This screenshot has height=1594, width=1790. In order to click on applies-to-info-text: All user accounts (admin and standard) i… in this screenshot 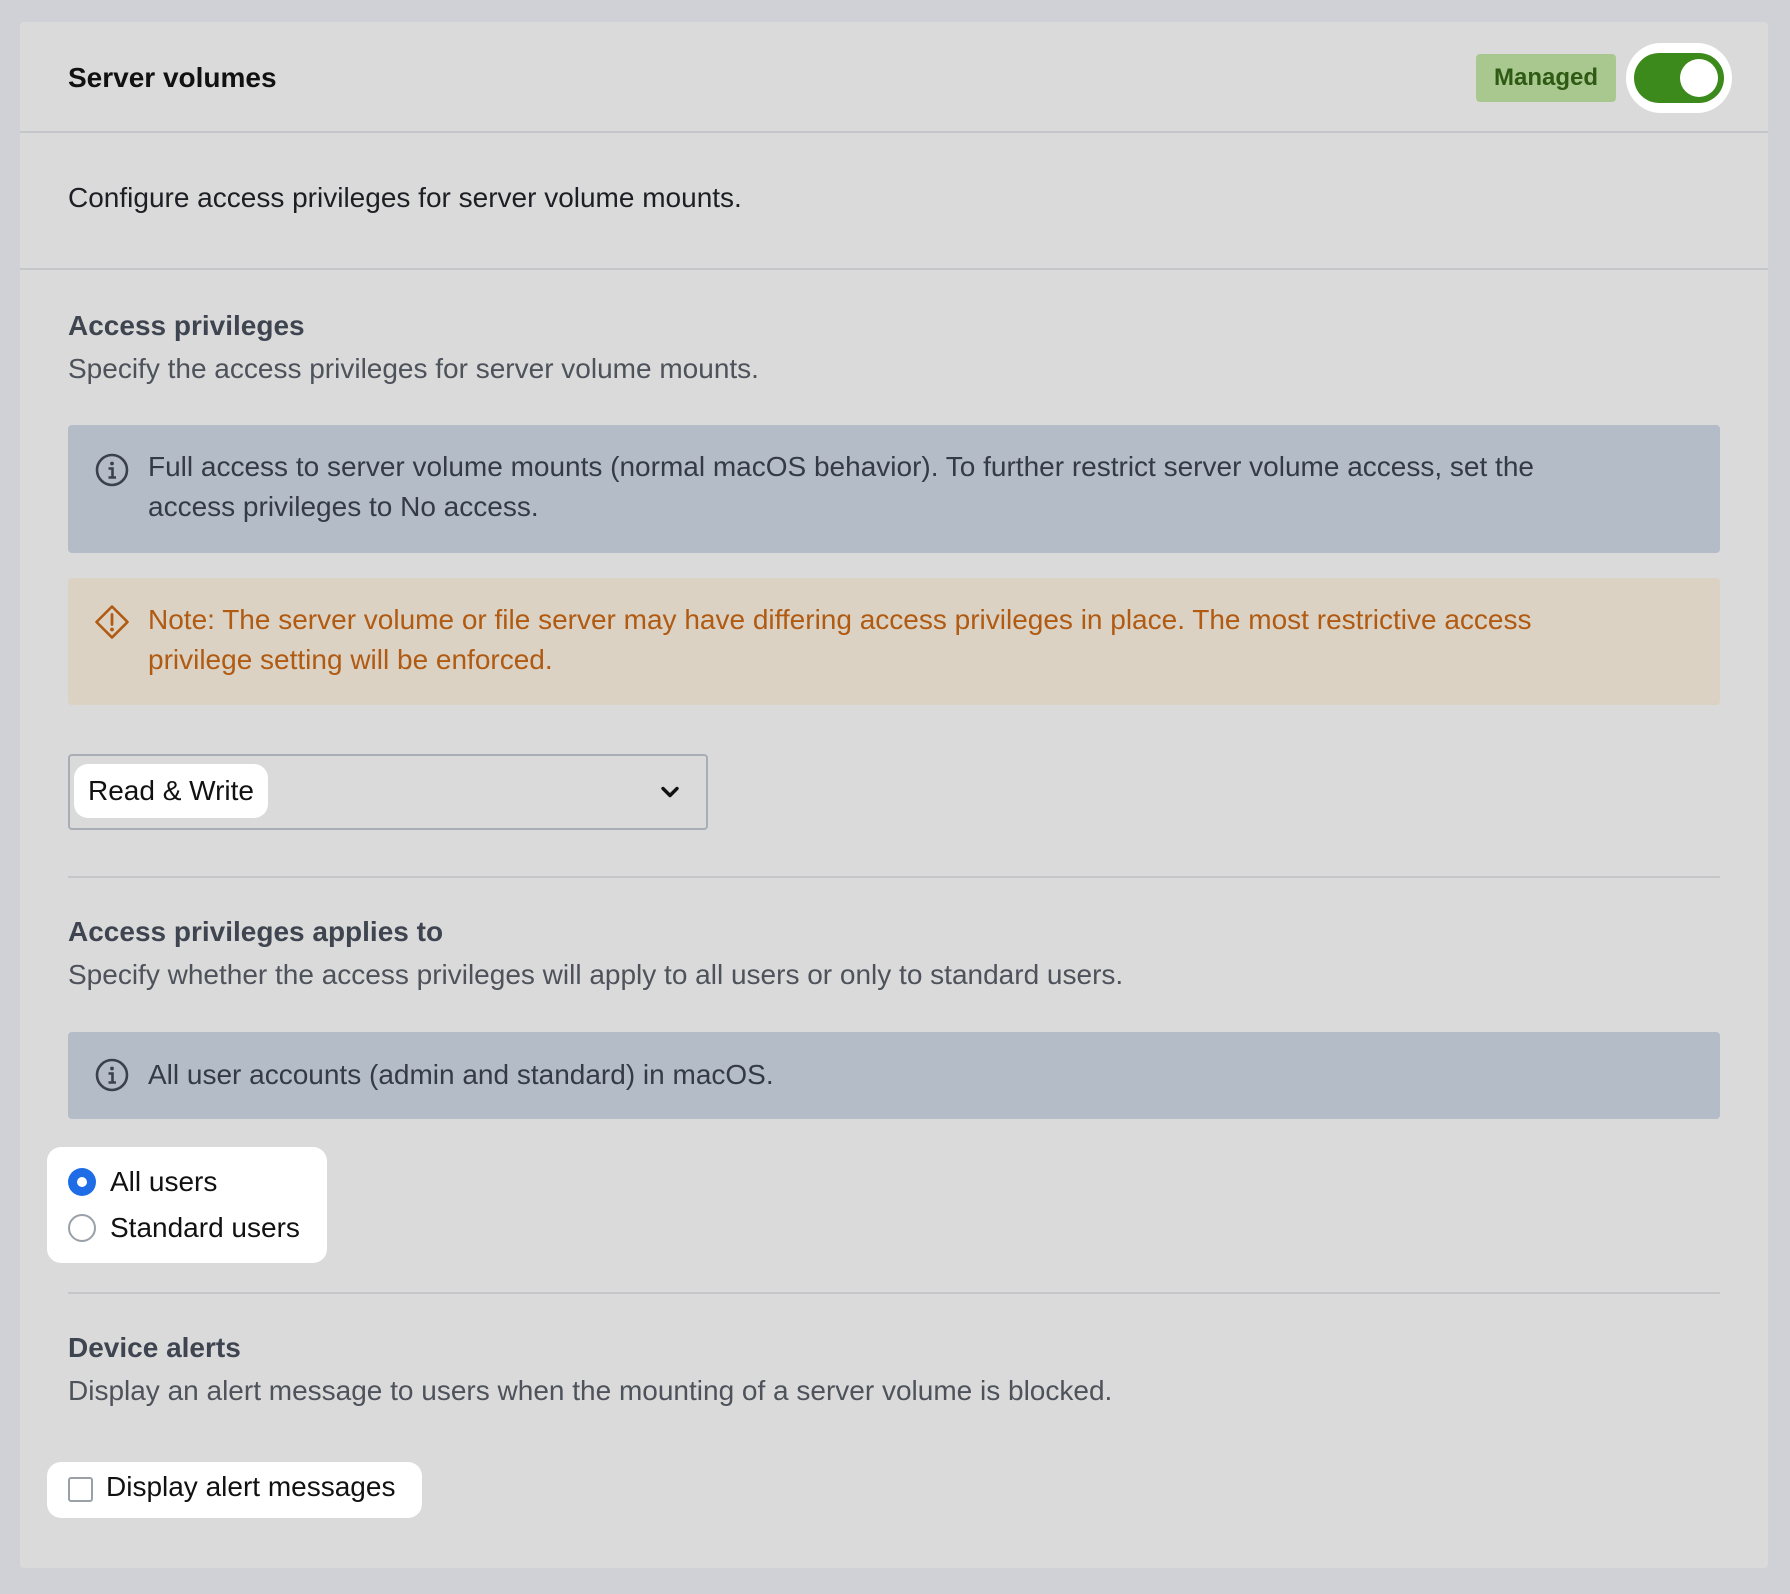, I will do `click(461, 1074)`.